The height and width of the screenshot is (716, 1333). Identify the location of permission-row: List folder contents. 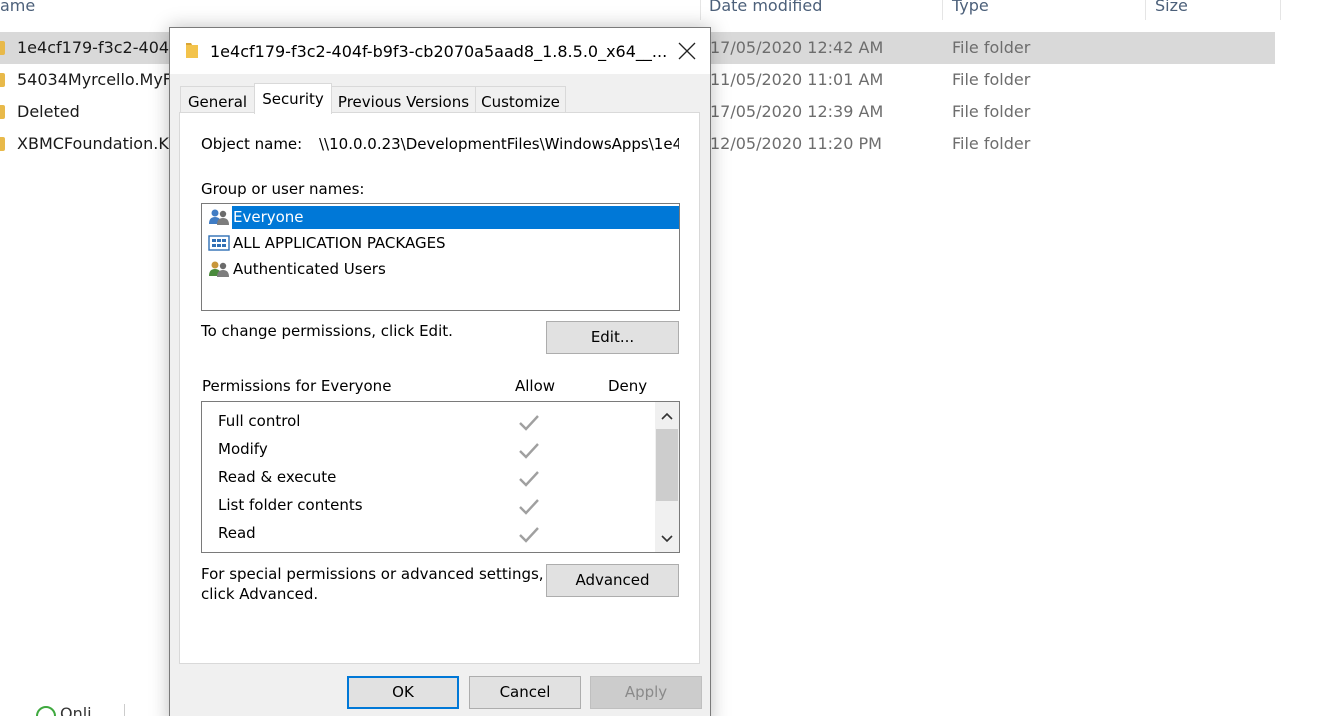
(427, 504).